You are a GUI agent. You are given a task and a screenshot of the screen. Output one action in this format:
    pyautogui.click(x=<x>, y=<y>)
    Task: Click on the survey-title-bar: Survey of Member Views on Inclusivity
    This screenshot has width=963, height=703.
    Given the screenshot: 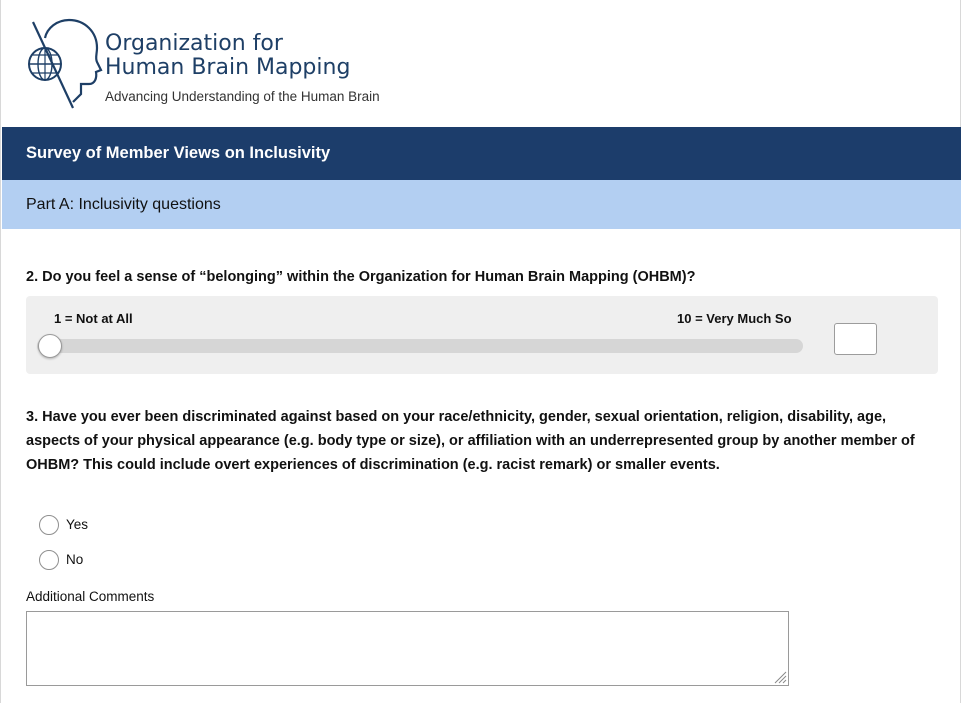 What is the action you would take?
    pyautogui.click(x=481, y=153)
    